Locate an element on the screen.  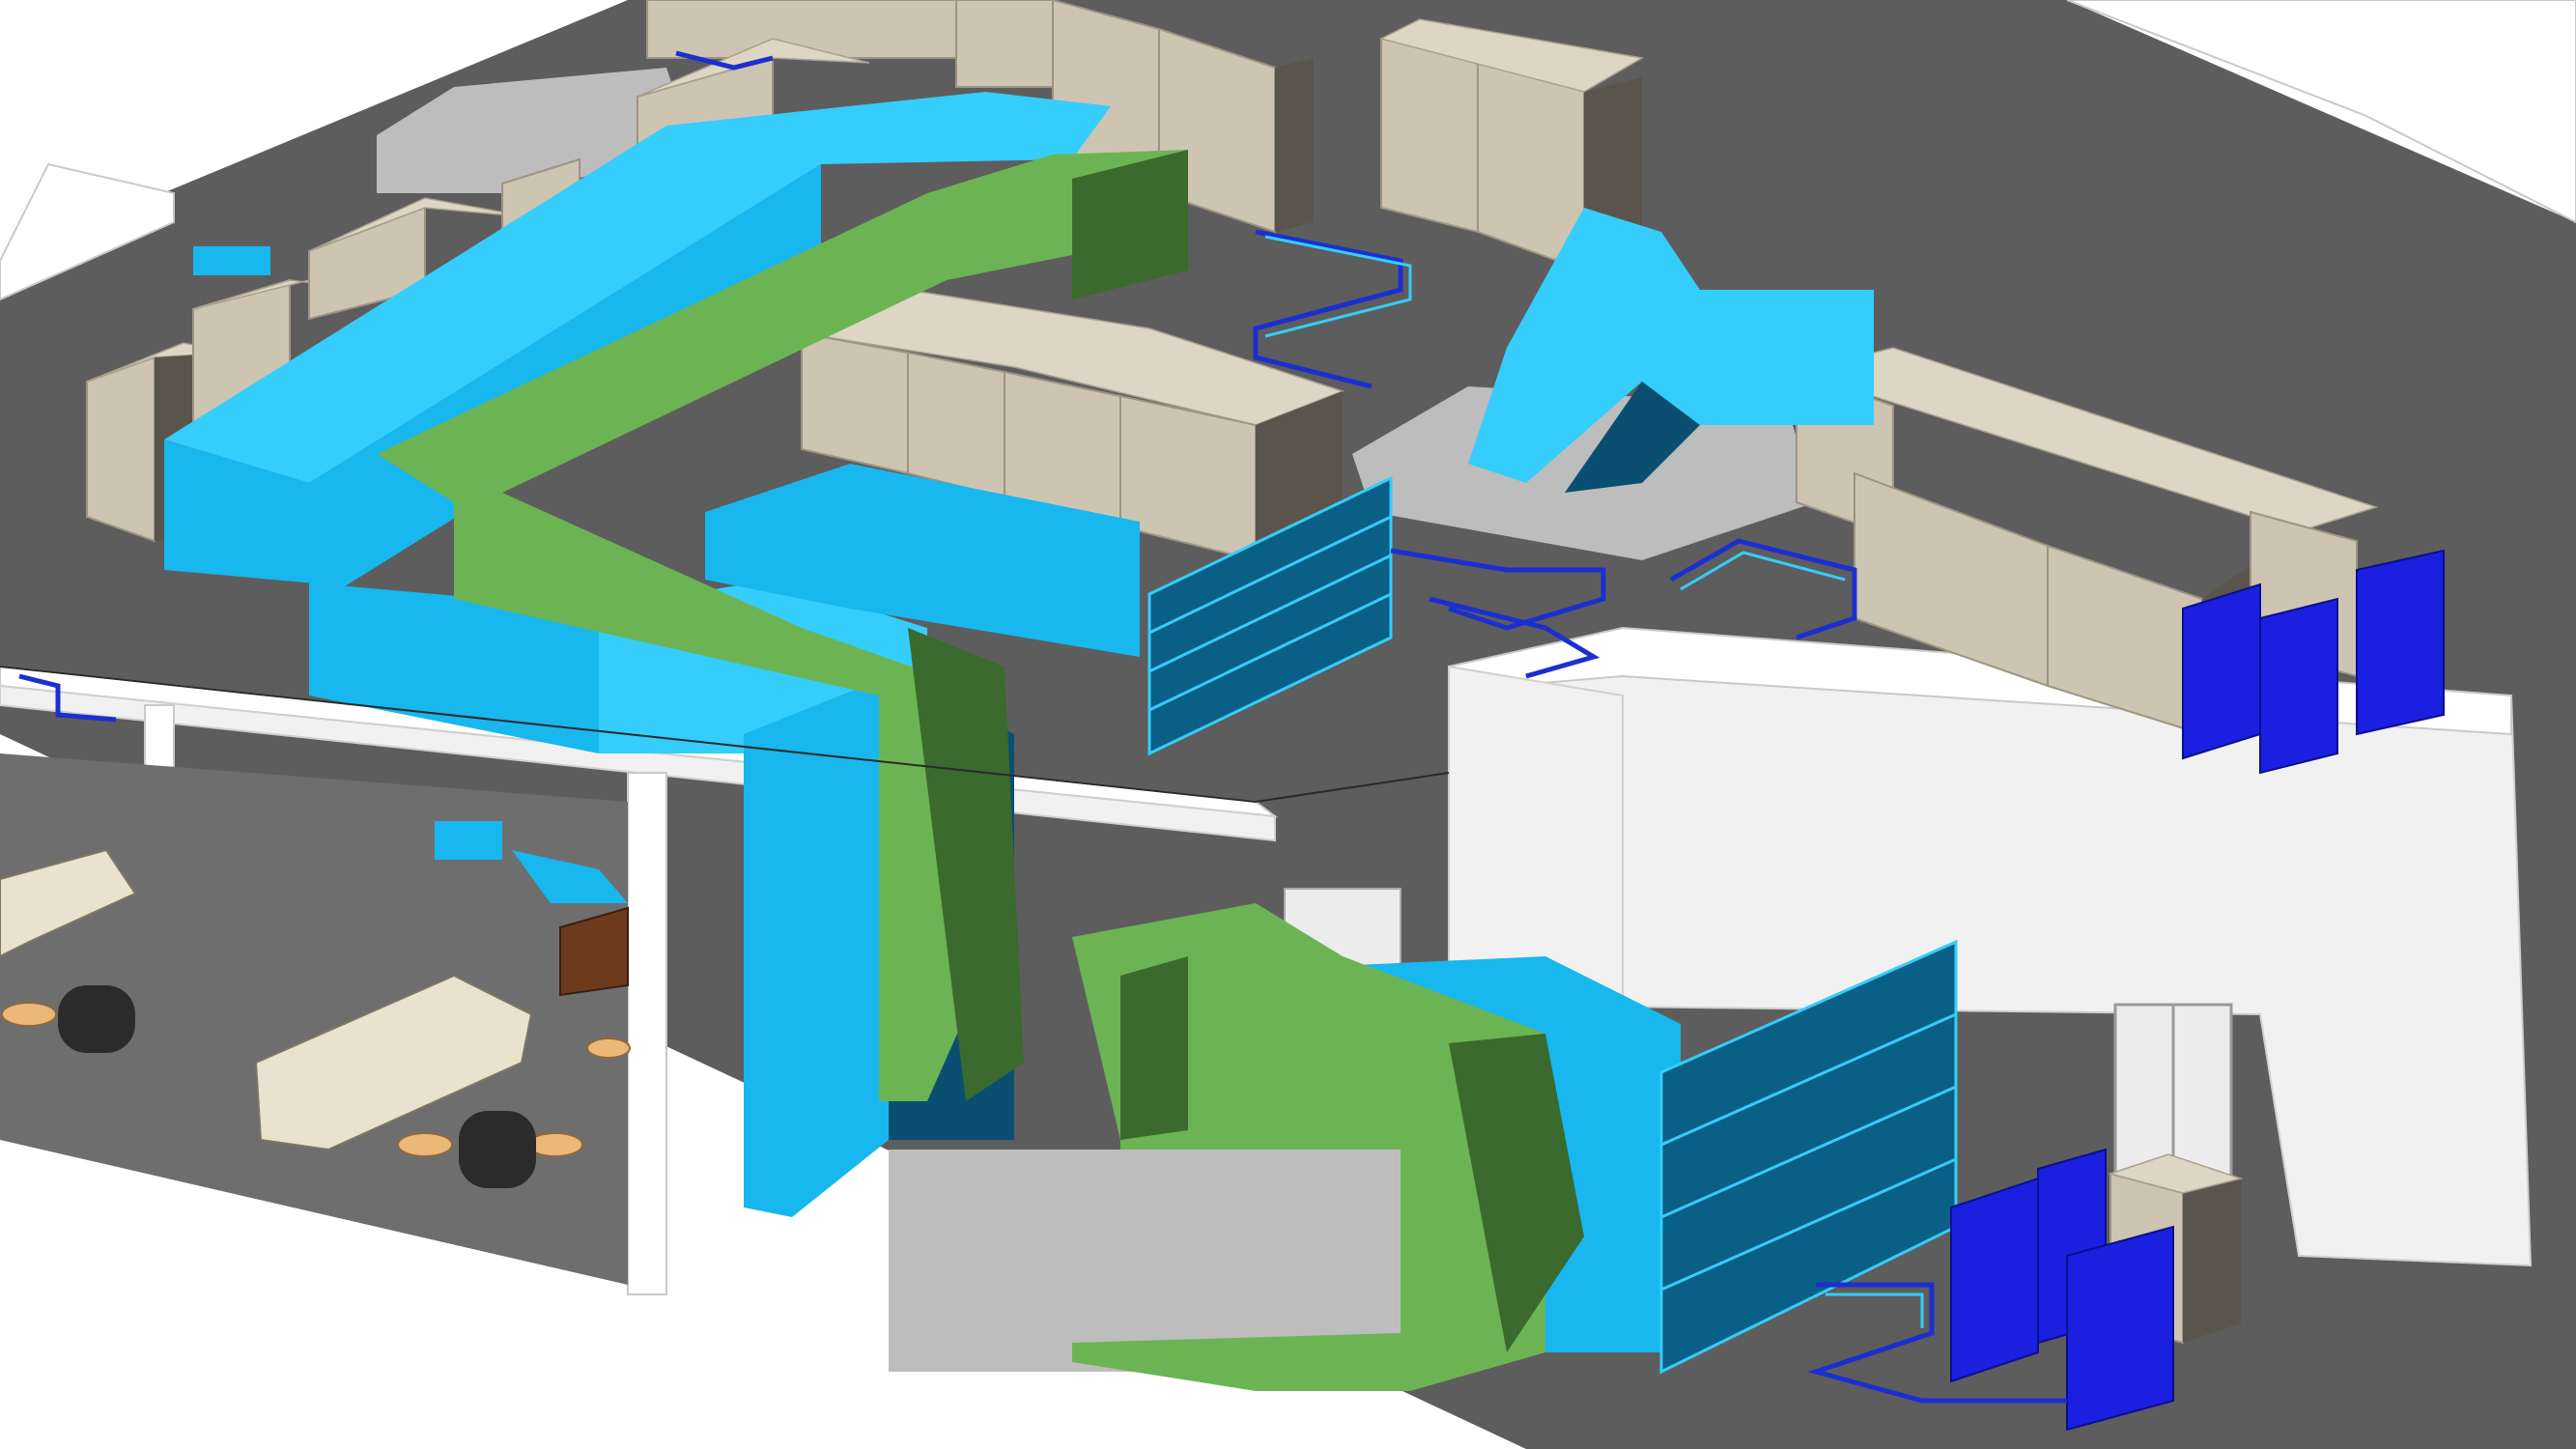
cabinet-lower-right-side is located at coordinates (2212, 1261).